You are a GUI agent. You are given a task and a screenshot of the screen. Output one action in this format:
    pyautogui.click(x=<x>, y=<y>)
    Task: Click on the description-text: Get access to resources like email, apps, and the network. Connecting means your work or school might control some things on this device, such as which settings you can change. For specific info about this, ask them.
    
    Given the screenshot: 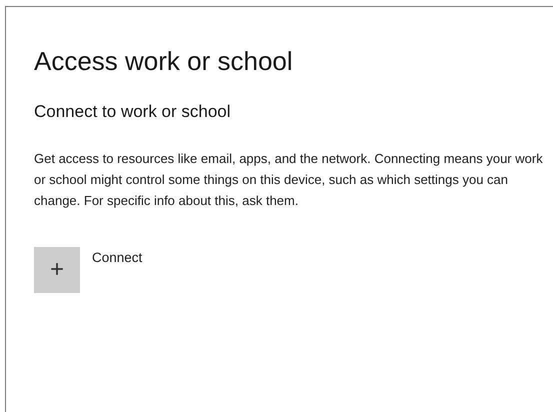 What is the action you would take?
    pyautogui.click(x=289, y=180)
    